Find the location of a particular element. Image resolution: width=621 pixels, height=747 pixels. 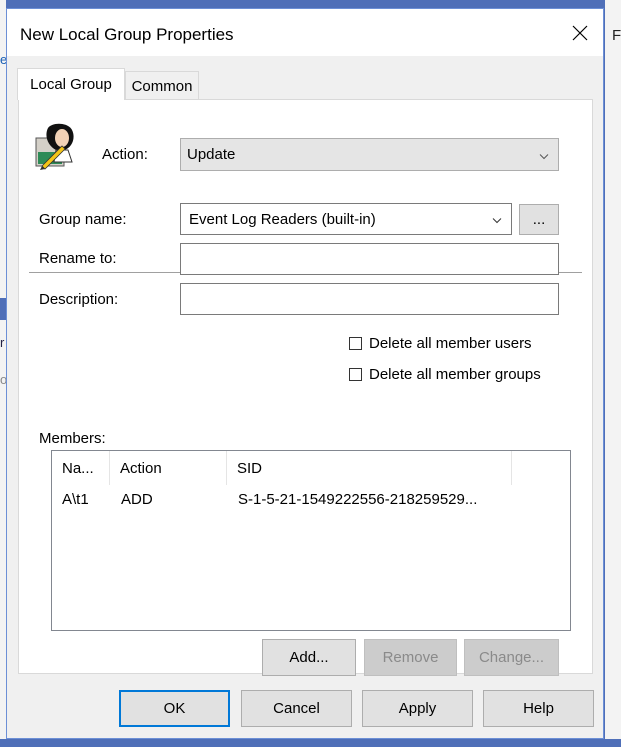

group-name-combobox: Event Log Readers (built-in) is located at coordinates (346, 219).